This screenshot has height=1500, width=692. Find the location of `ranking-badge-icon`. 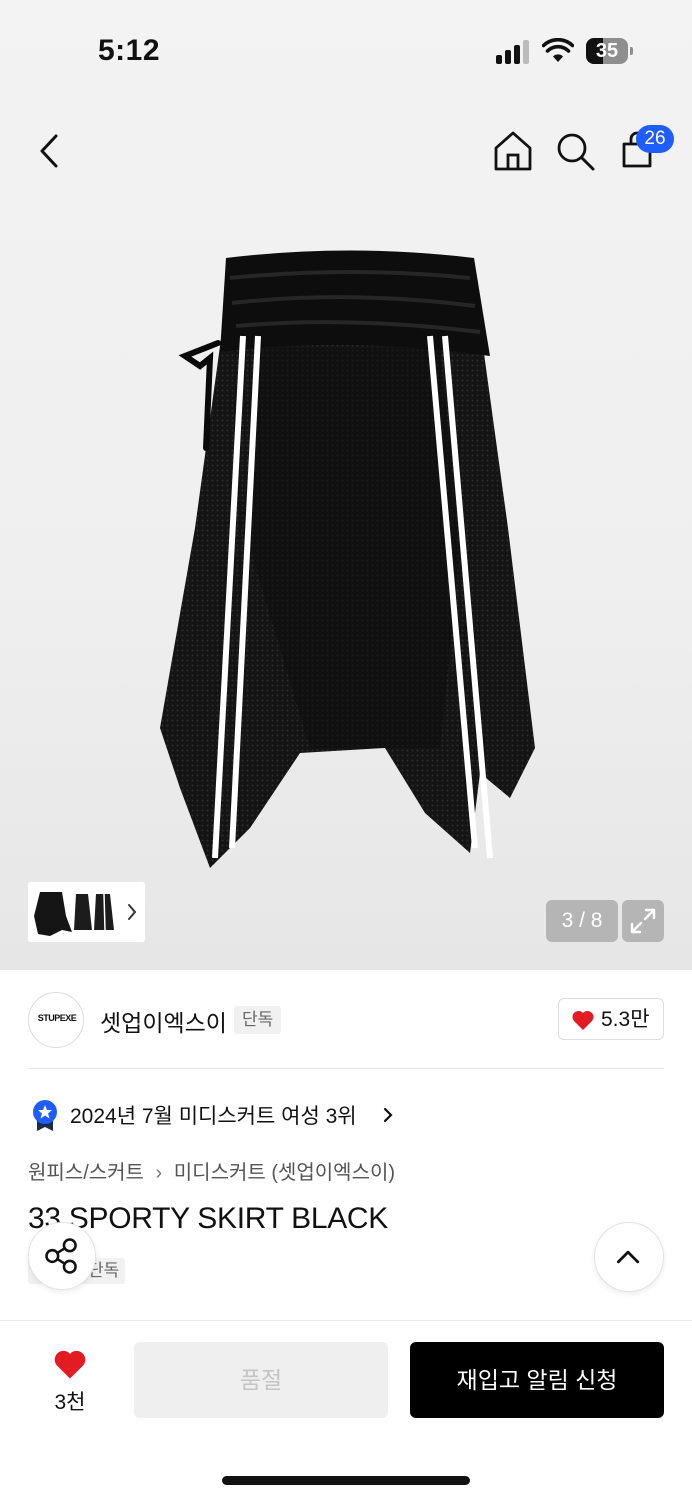

ranking-badge-icon is located at coordinates (45, 1115).